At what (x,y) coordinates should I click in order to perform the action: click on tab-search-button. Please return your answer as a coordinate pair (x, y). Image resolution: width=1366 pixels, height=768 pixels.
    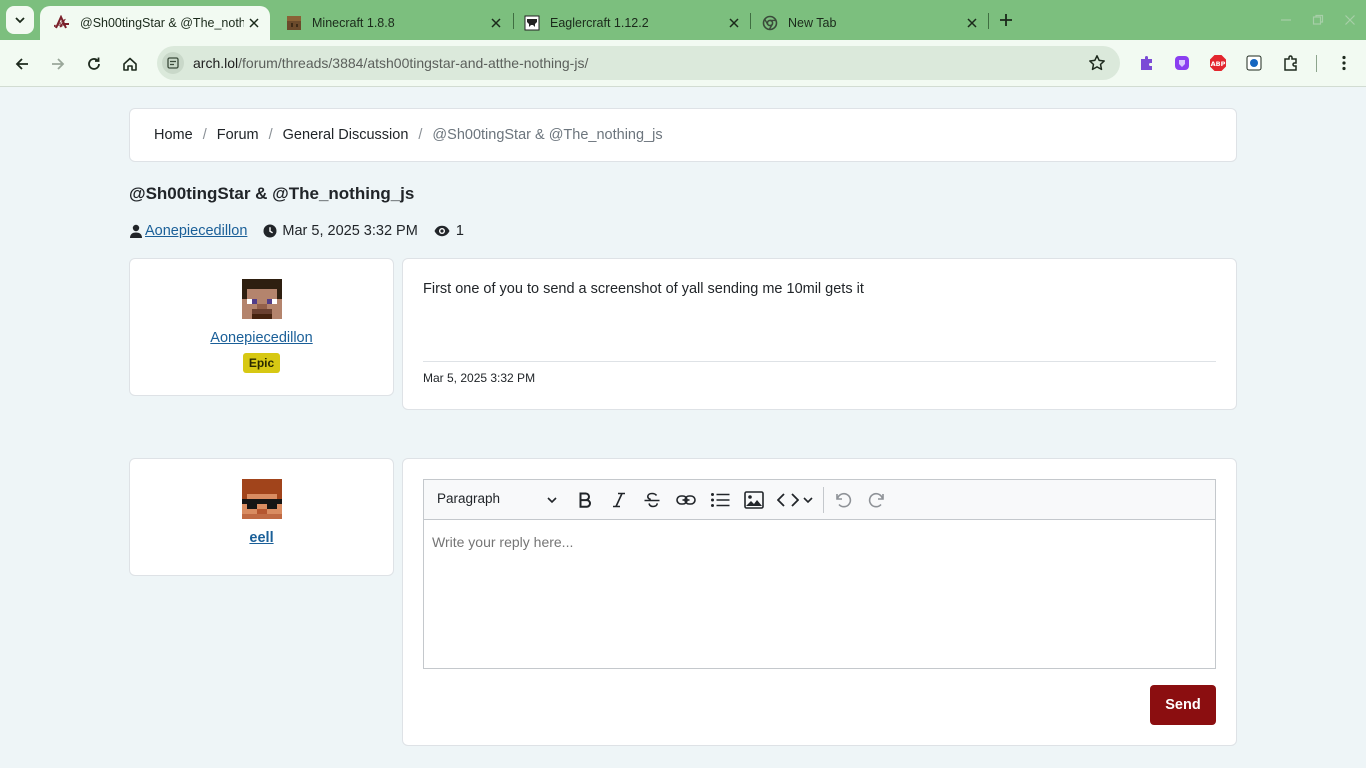
    Looking at the image, I should click on (20, 20).